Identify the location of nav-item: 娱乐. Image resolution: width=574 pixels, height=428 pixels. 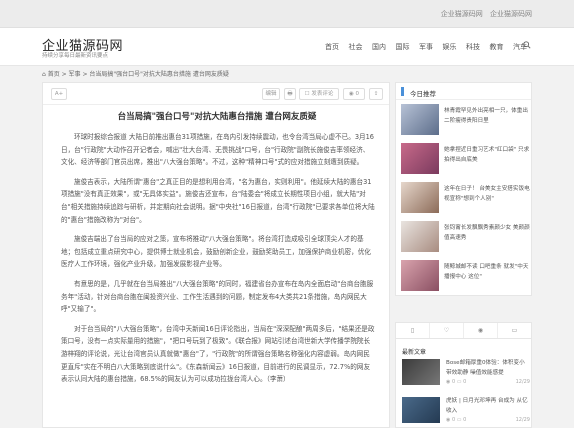
(450, 47).